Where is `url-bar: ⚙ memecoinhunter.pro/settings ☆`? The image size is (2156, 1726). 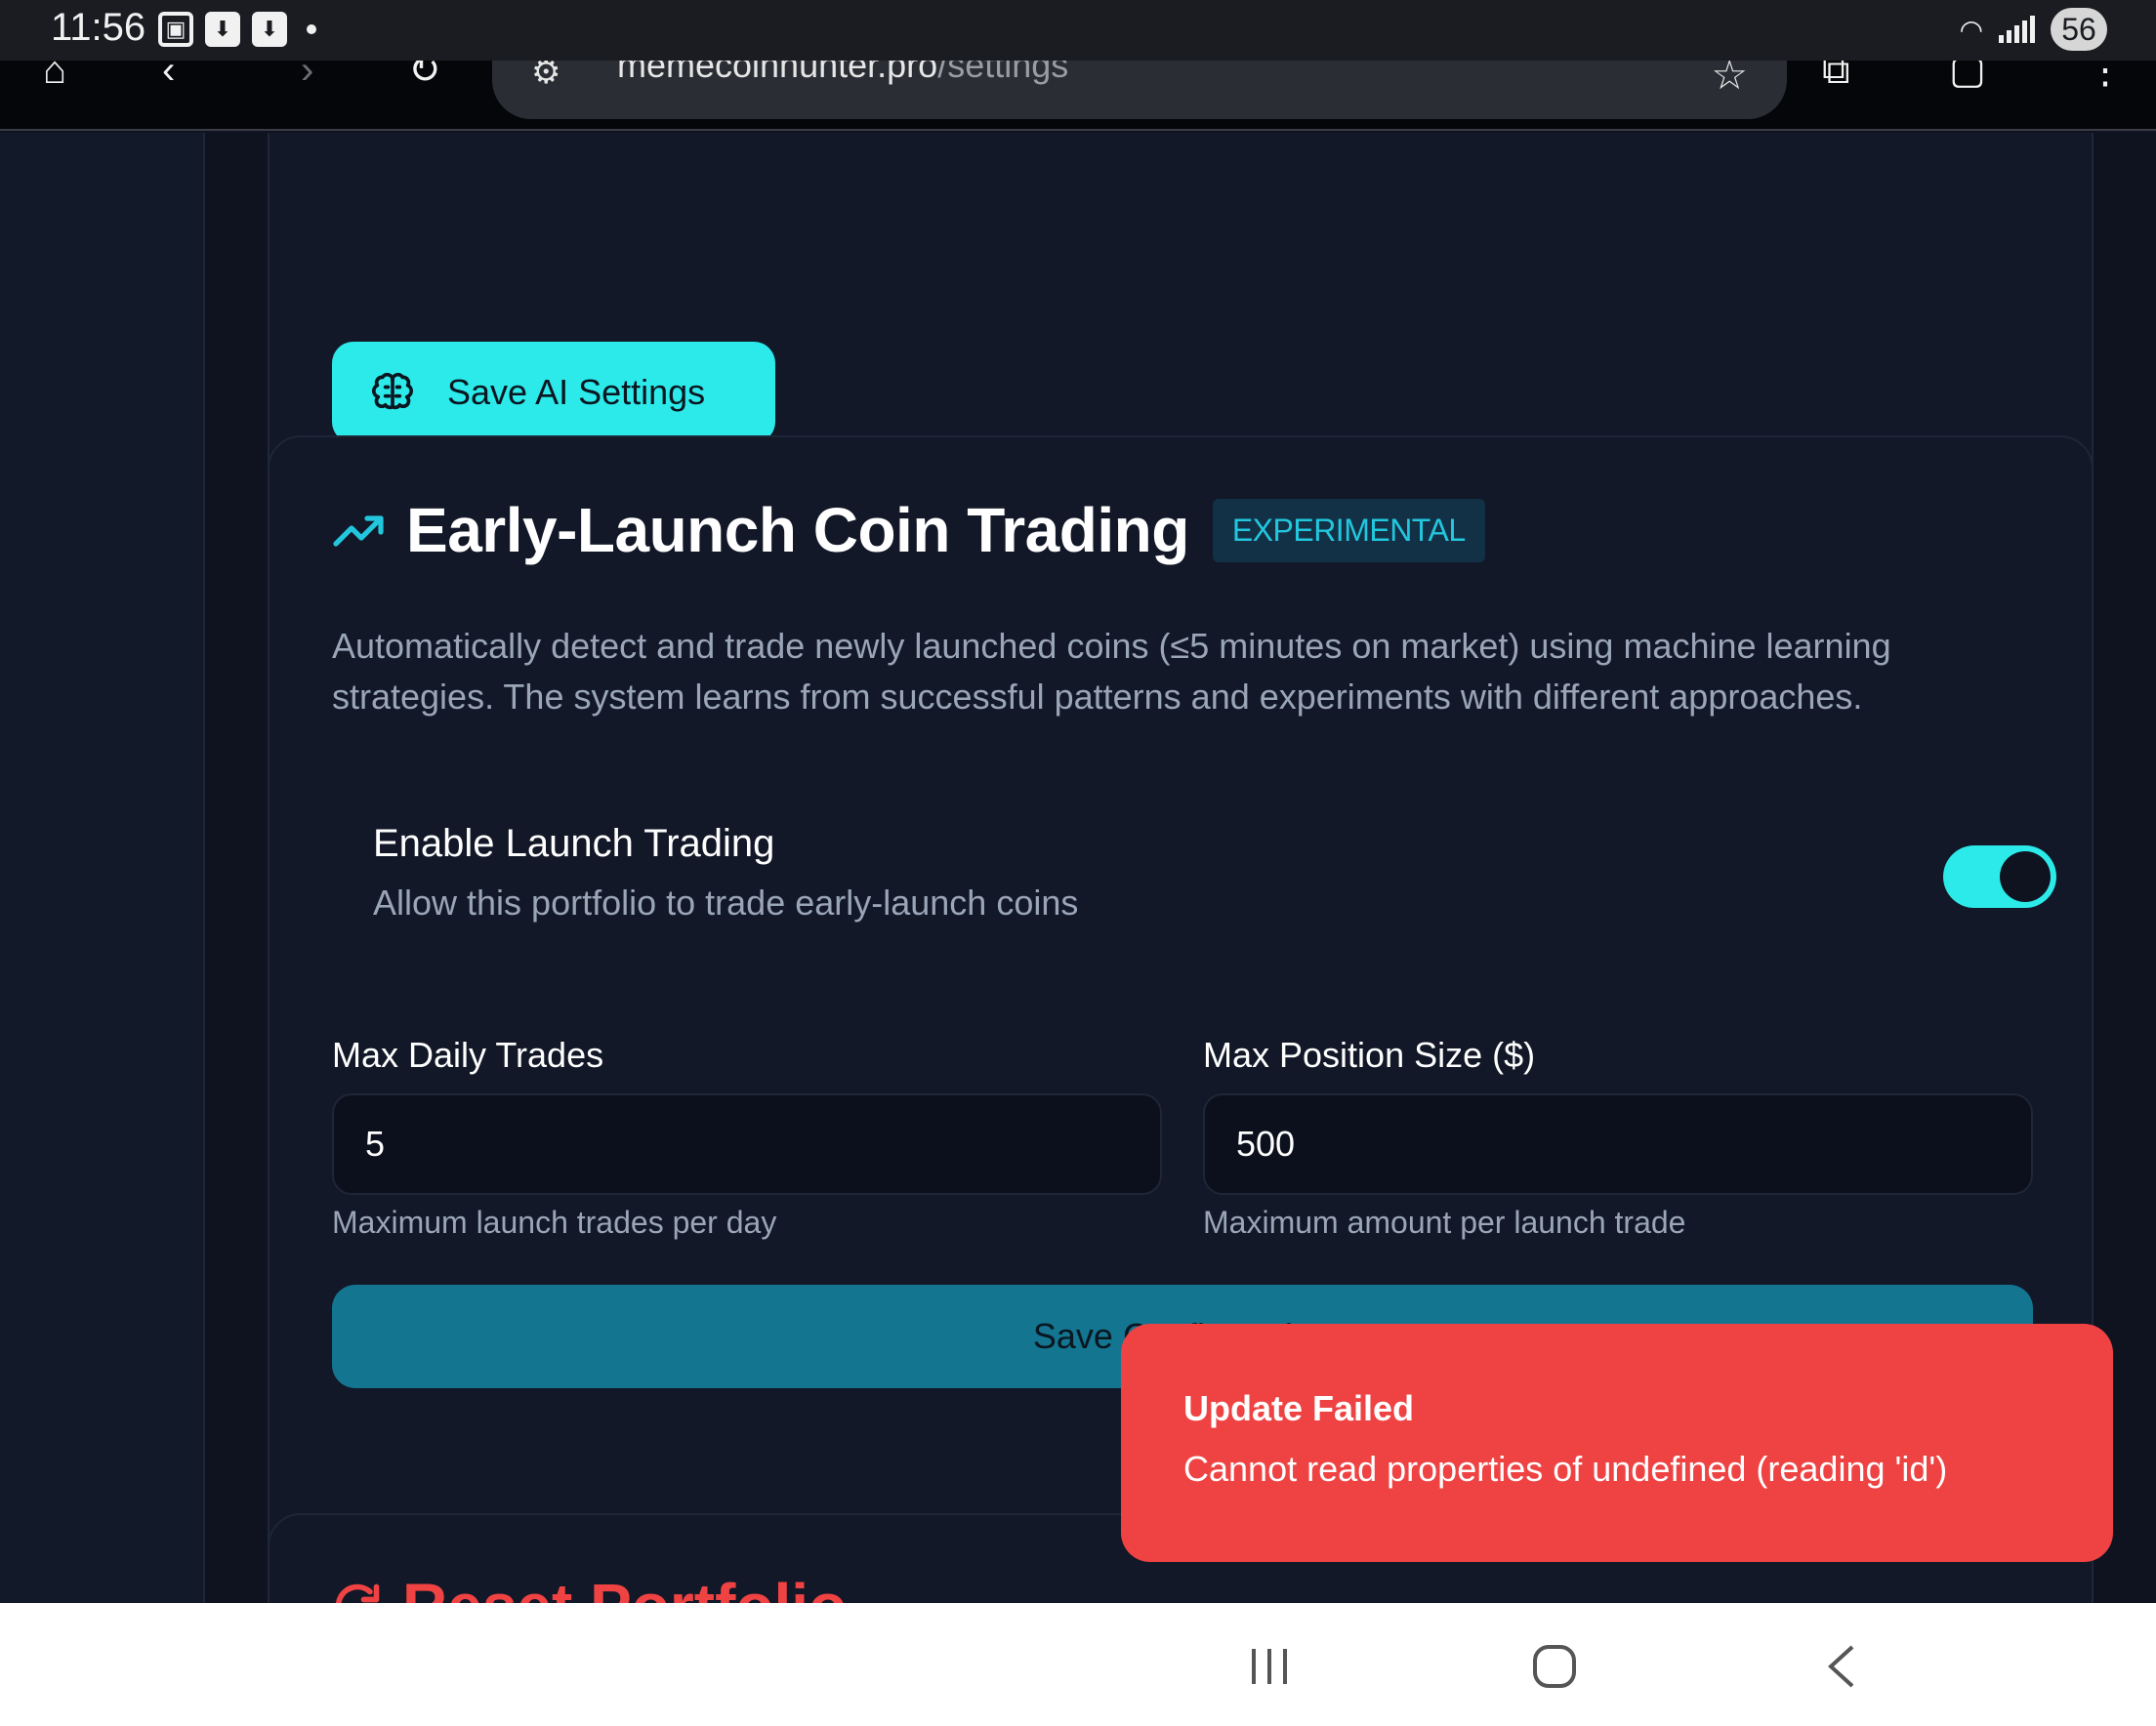 url-bar: ⚙ memecoinhunter.pro/settings ☆ is located at coordinates (1139, 82).